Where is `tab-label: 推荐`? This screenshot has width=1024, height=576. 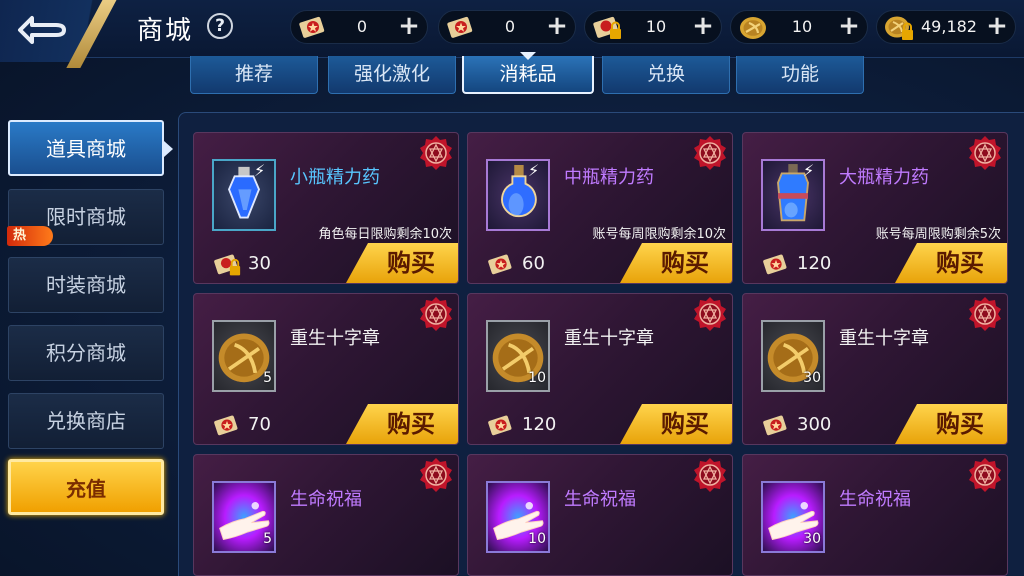
tab-label: 推荐 is located at coordinates (253, 74).